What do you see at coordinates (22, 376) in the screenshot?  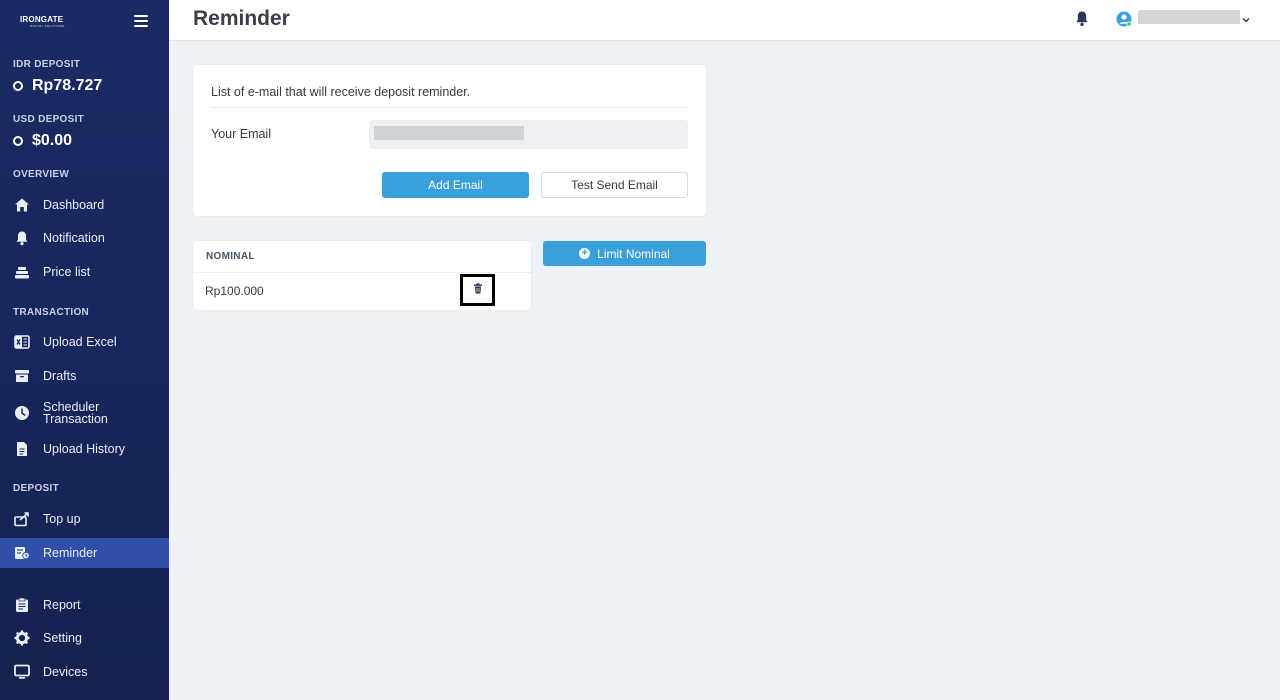 I see `archive-icon` at bounding box center [22, 376].